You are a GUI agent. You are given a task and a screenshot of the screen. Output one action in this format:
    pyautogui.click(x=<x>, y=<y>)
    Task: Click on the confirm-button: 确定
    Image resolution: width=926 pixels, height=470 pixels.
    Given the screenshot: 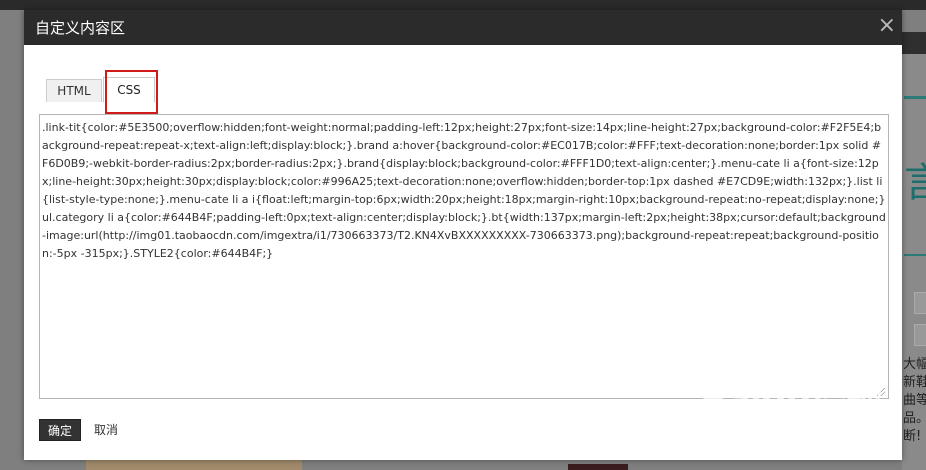 What is the action you would take?
    pyautogui.click(x=60, y=430)
    